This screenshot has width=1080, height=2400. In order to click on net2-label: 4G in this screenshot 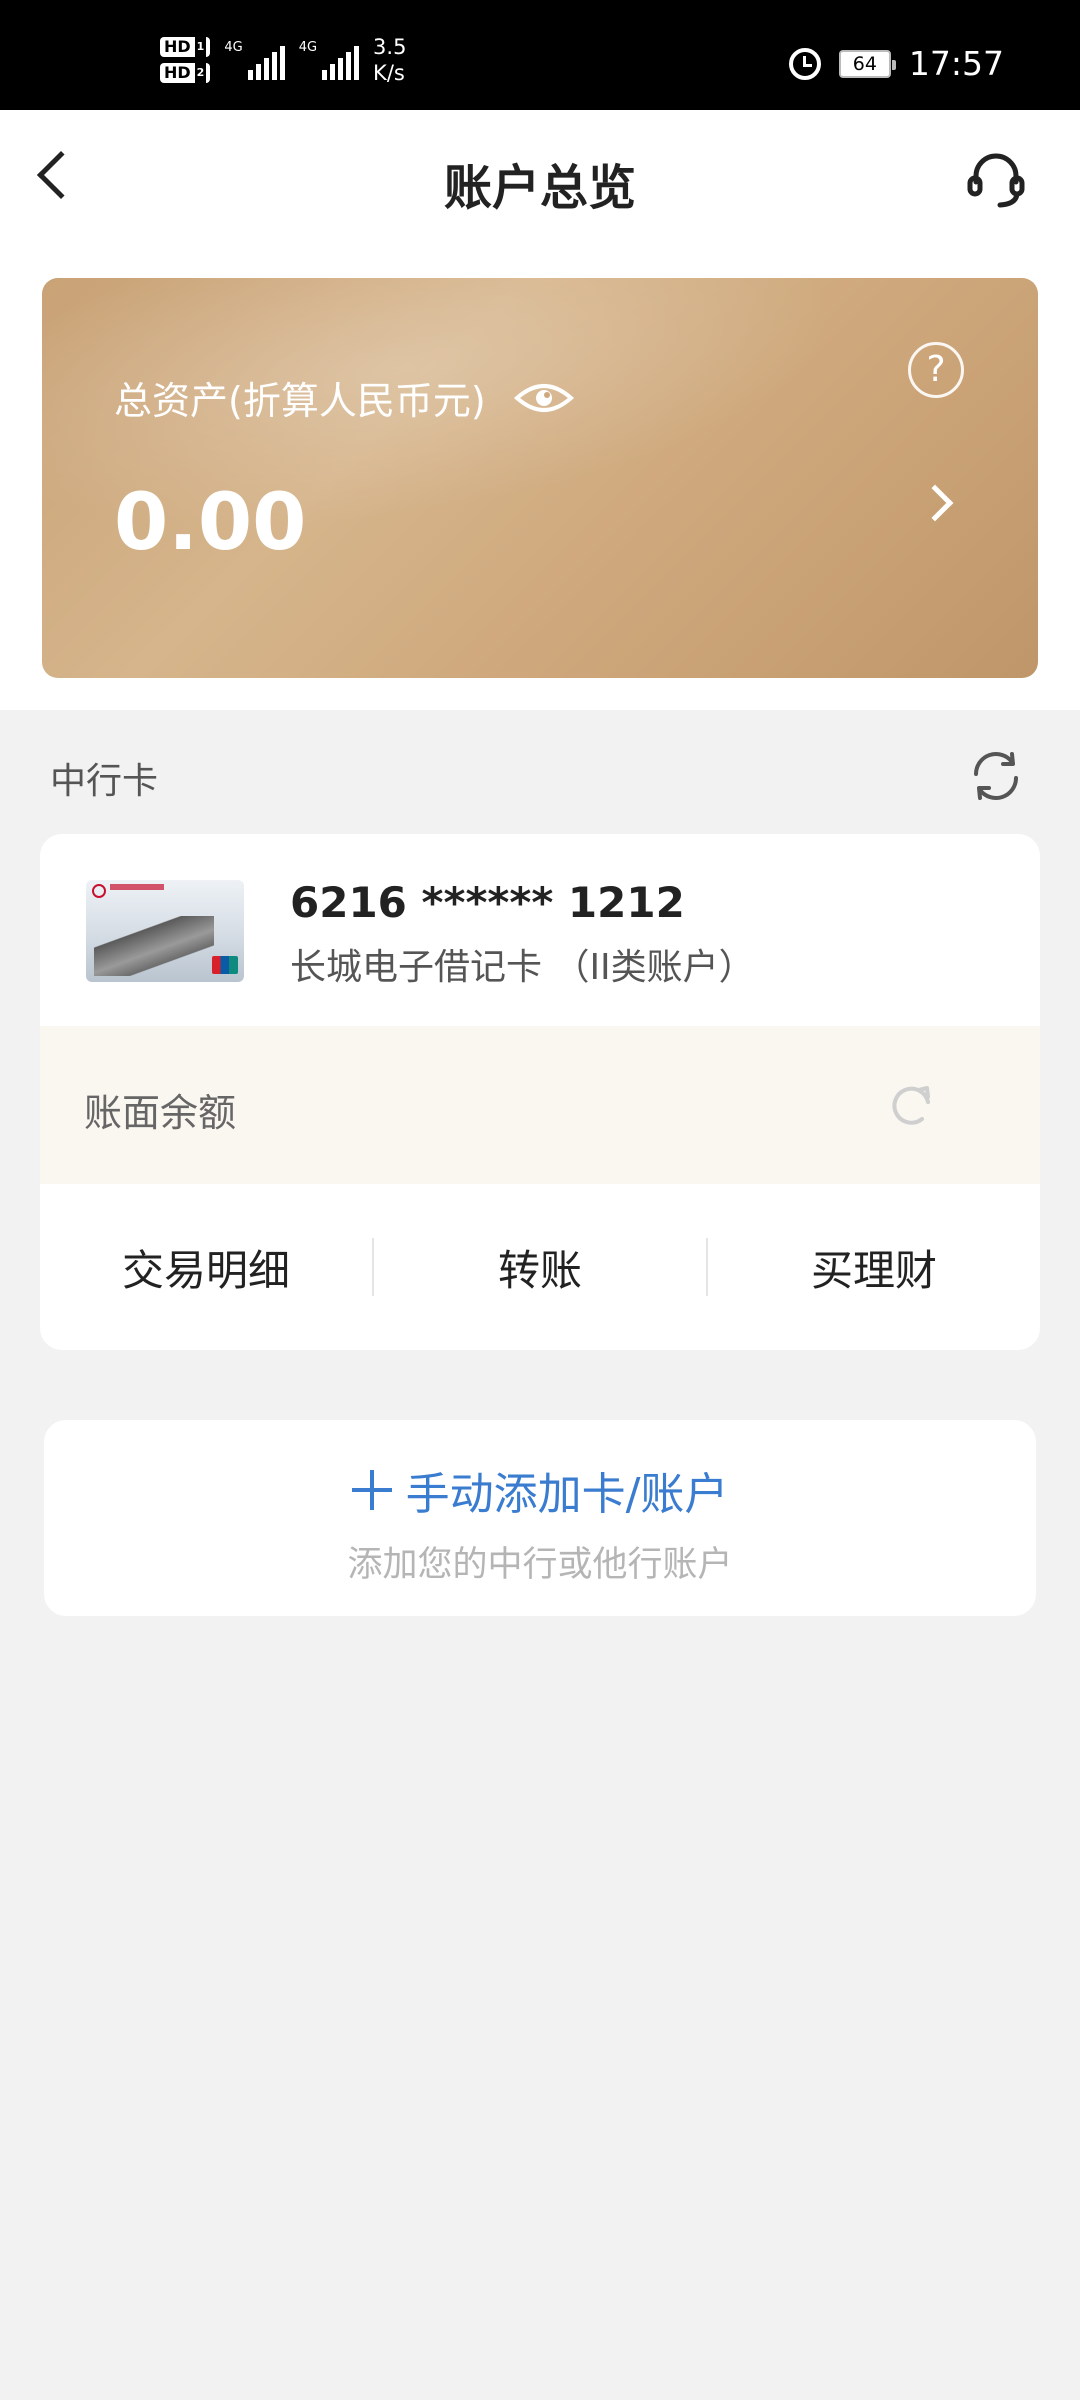, I will do `click(308, 47)`.